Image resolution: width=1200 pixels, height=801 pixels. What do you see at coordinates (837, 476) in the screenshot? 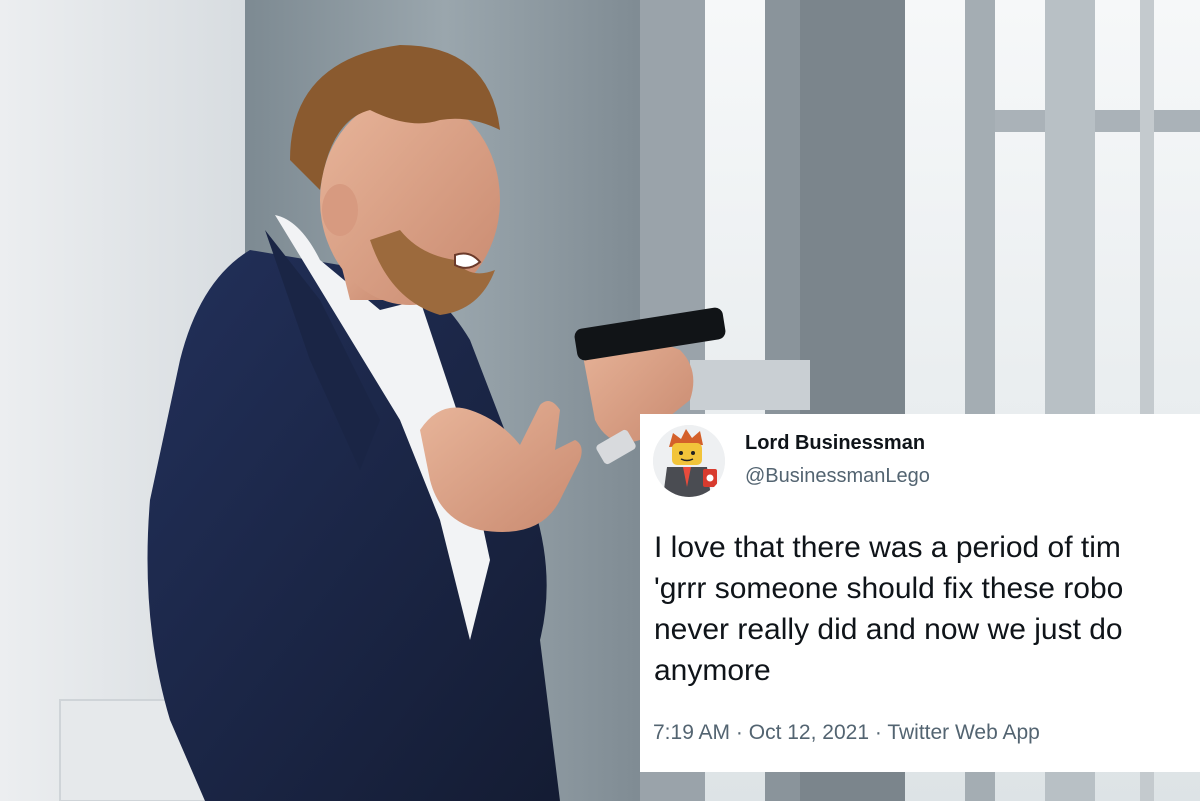
I see `user-handle: @BusinessmanLego` at bounding box center [837, 476].